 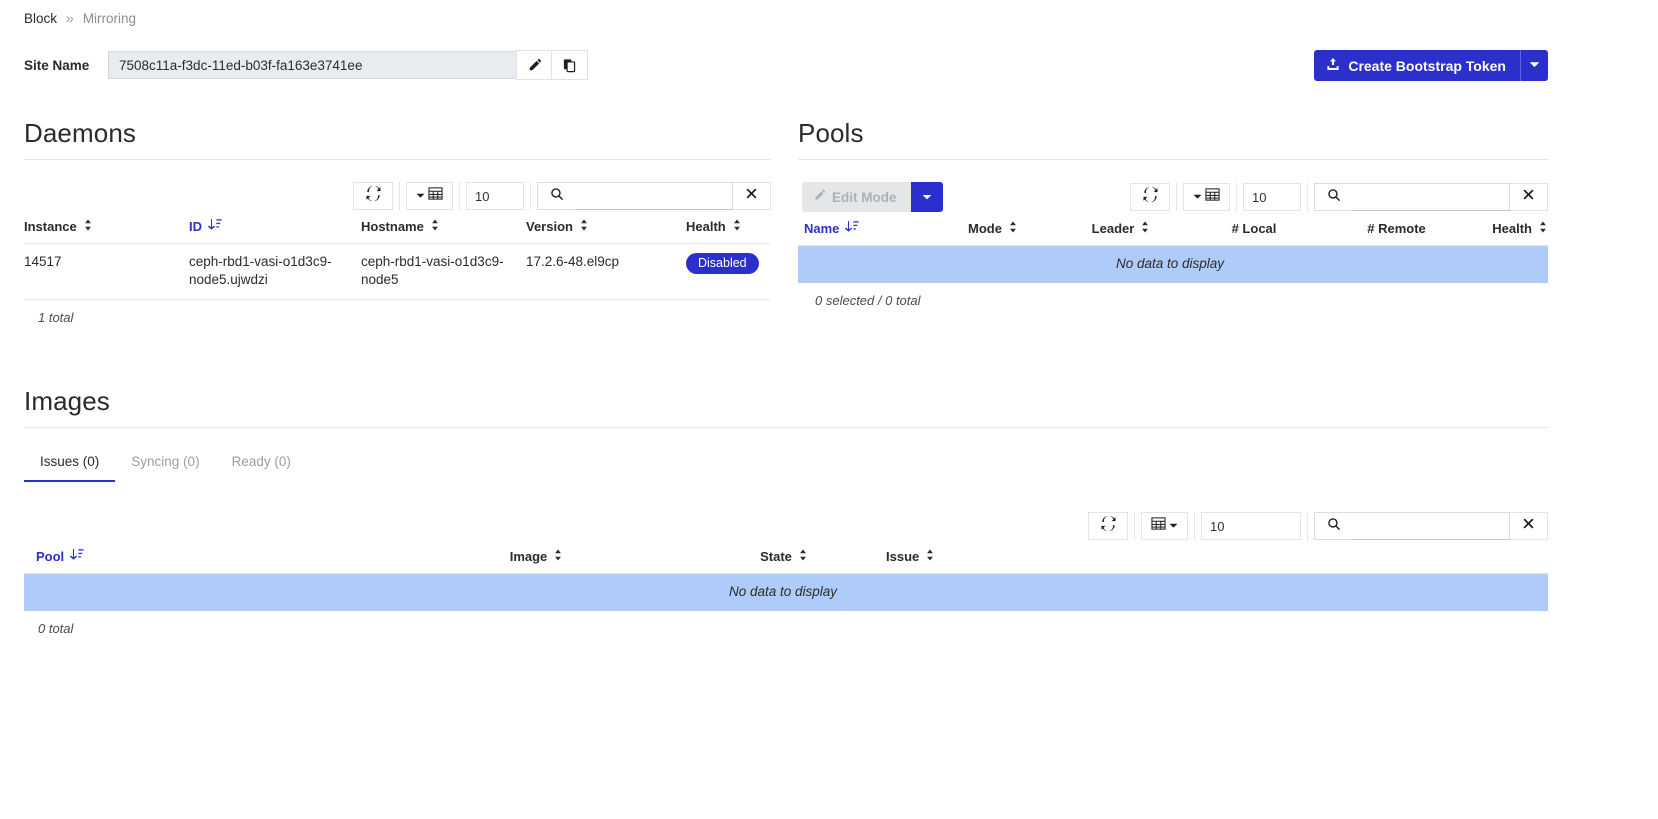 I want to click on pools-column-mode: Mode, so click(x=993, y=229).